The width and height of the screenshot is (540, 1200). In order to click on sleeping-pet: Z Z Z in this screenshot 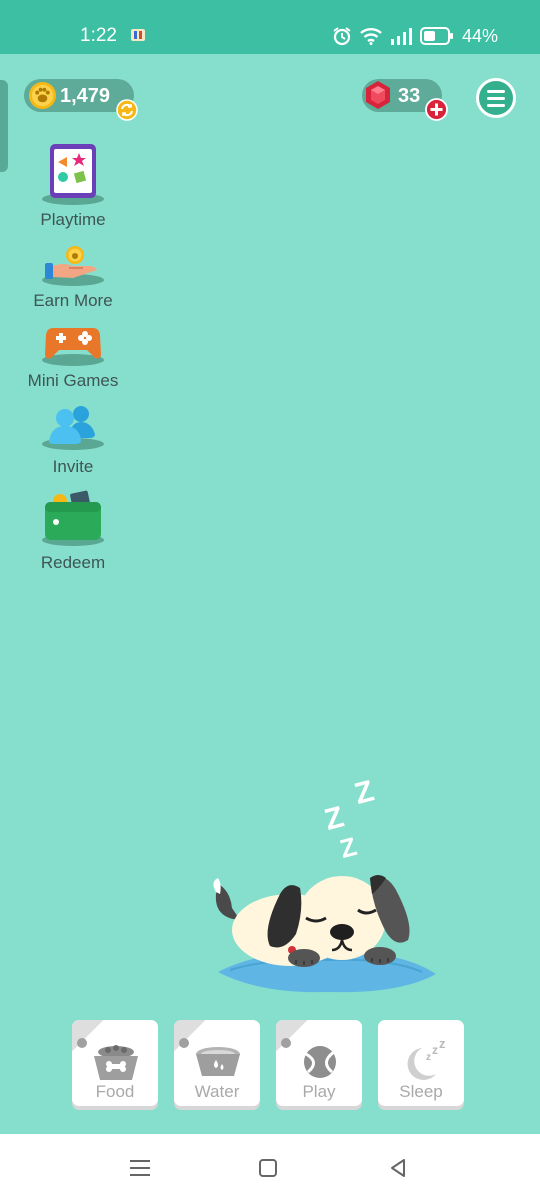, I will do `click(325, 885)`.